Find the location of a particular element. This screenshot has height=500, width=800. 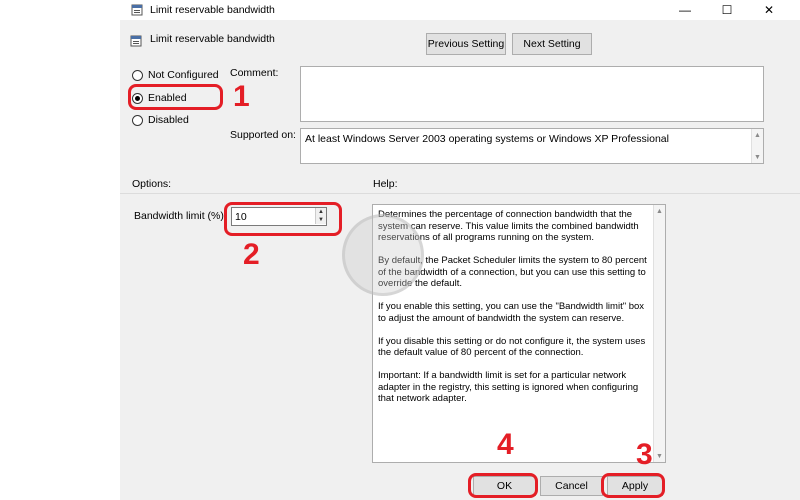

annotation-number: 2 is located at coordinates (251, 254).